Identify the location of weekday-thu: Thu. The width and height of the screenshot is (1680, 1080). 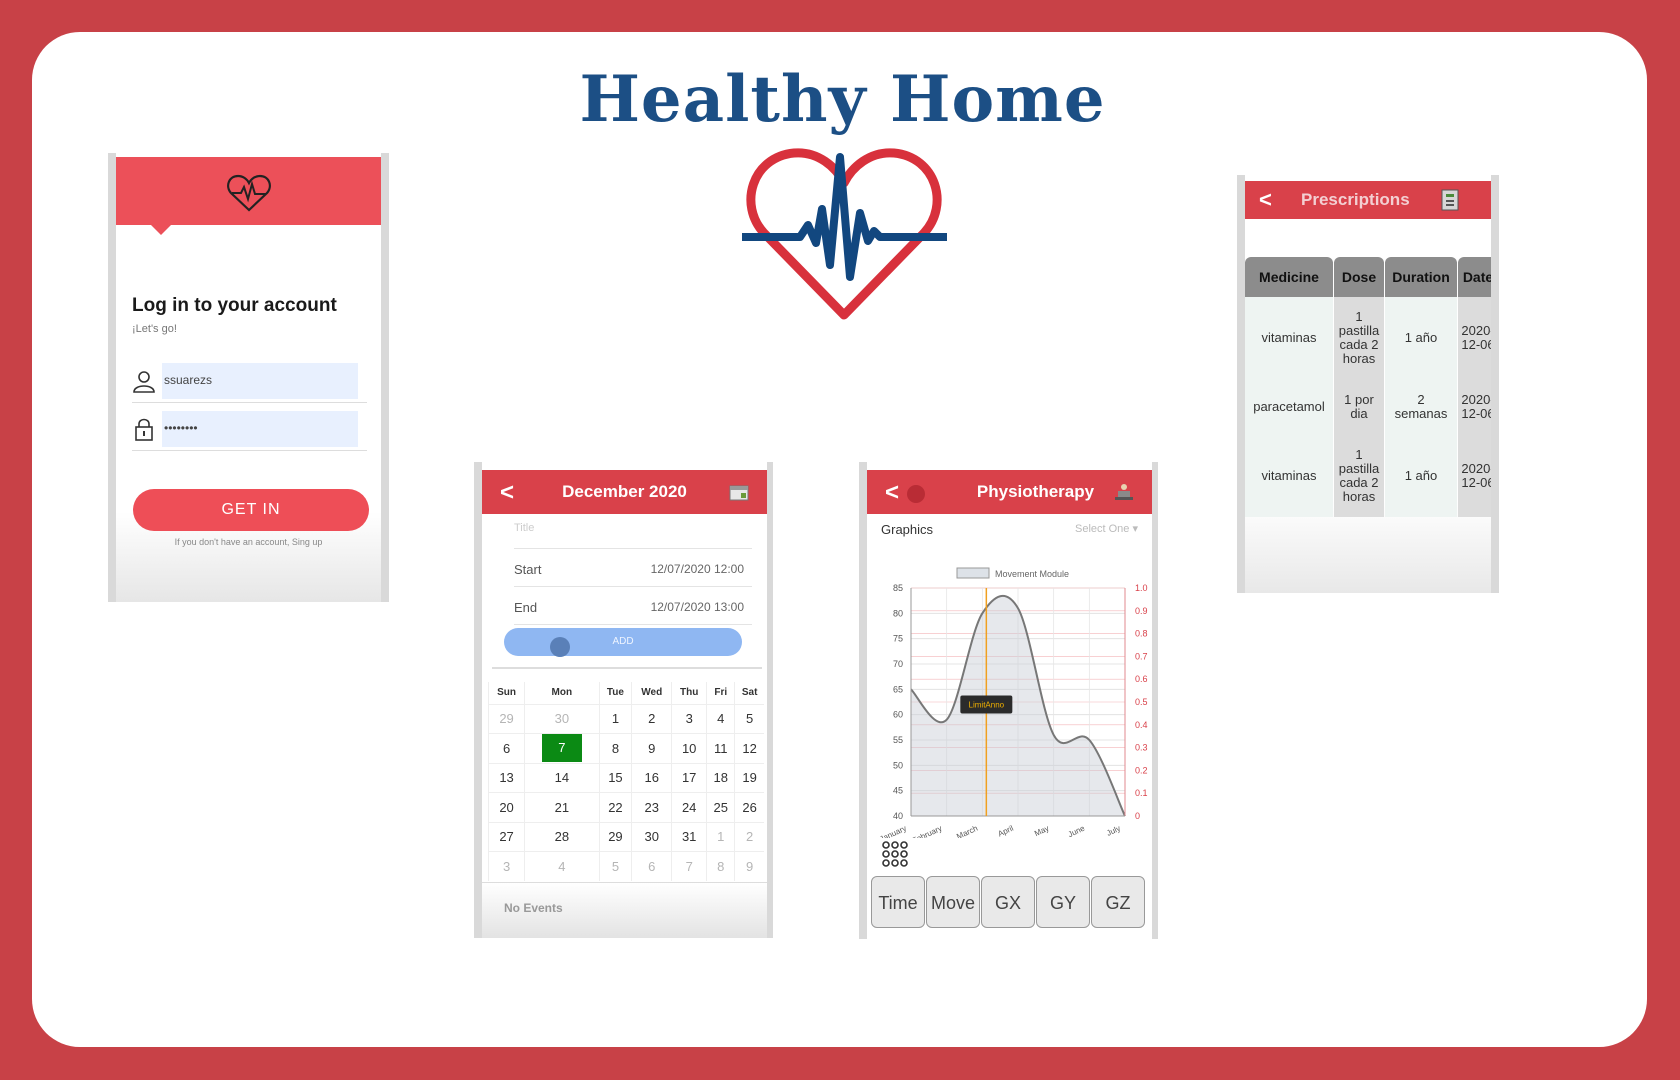
(689, 693).